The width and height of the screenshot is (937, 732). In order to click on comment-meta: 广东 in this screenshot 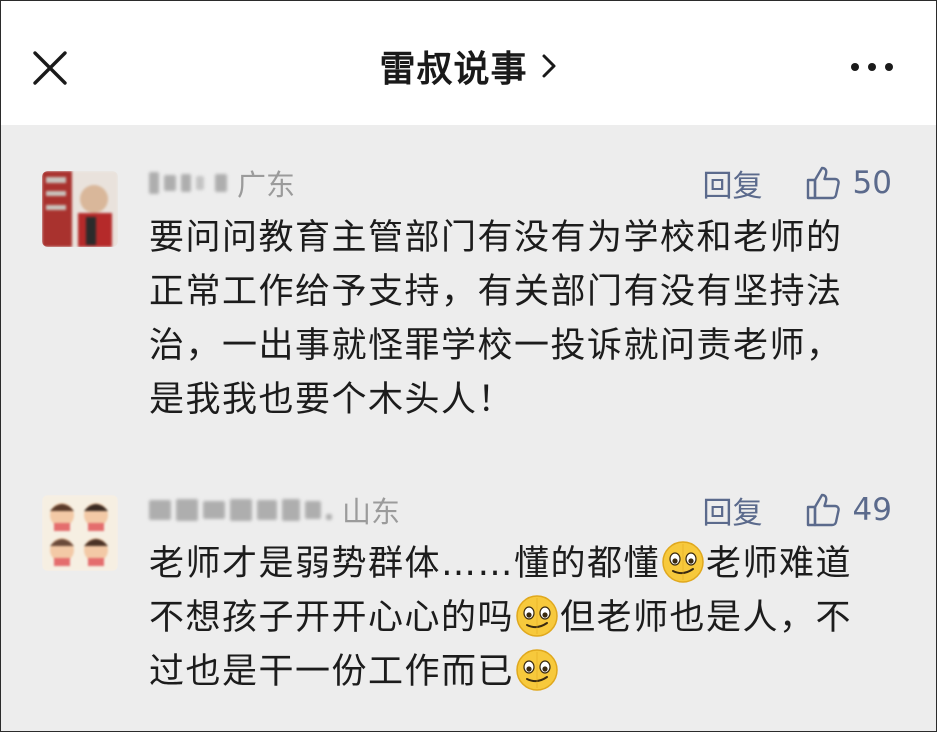, I will do `click(222, 183)`.